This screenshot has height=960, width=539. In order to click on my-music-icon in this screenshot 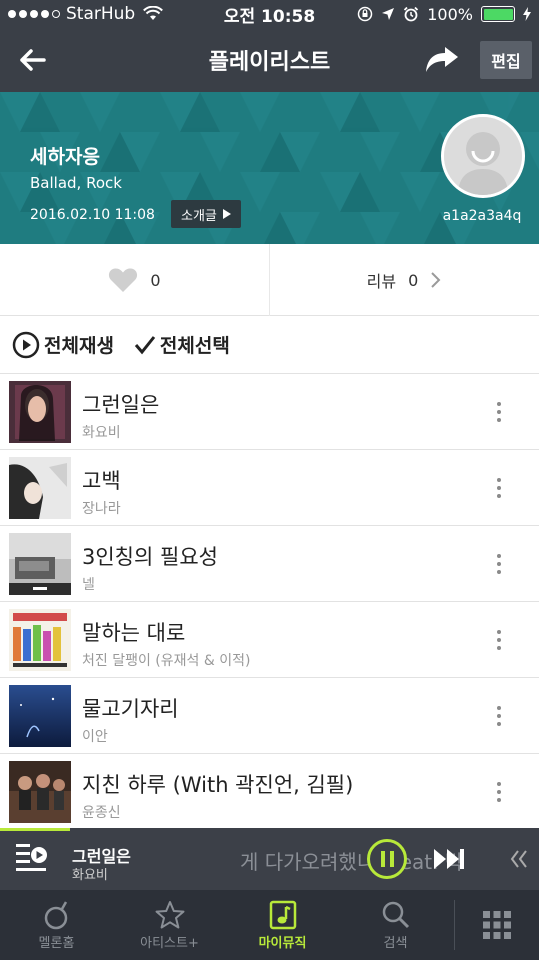, I will do `click(282, 915)`.